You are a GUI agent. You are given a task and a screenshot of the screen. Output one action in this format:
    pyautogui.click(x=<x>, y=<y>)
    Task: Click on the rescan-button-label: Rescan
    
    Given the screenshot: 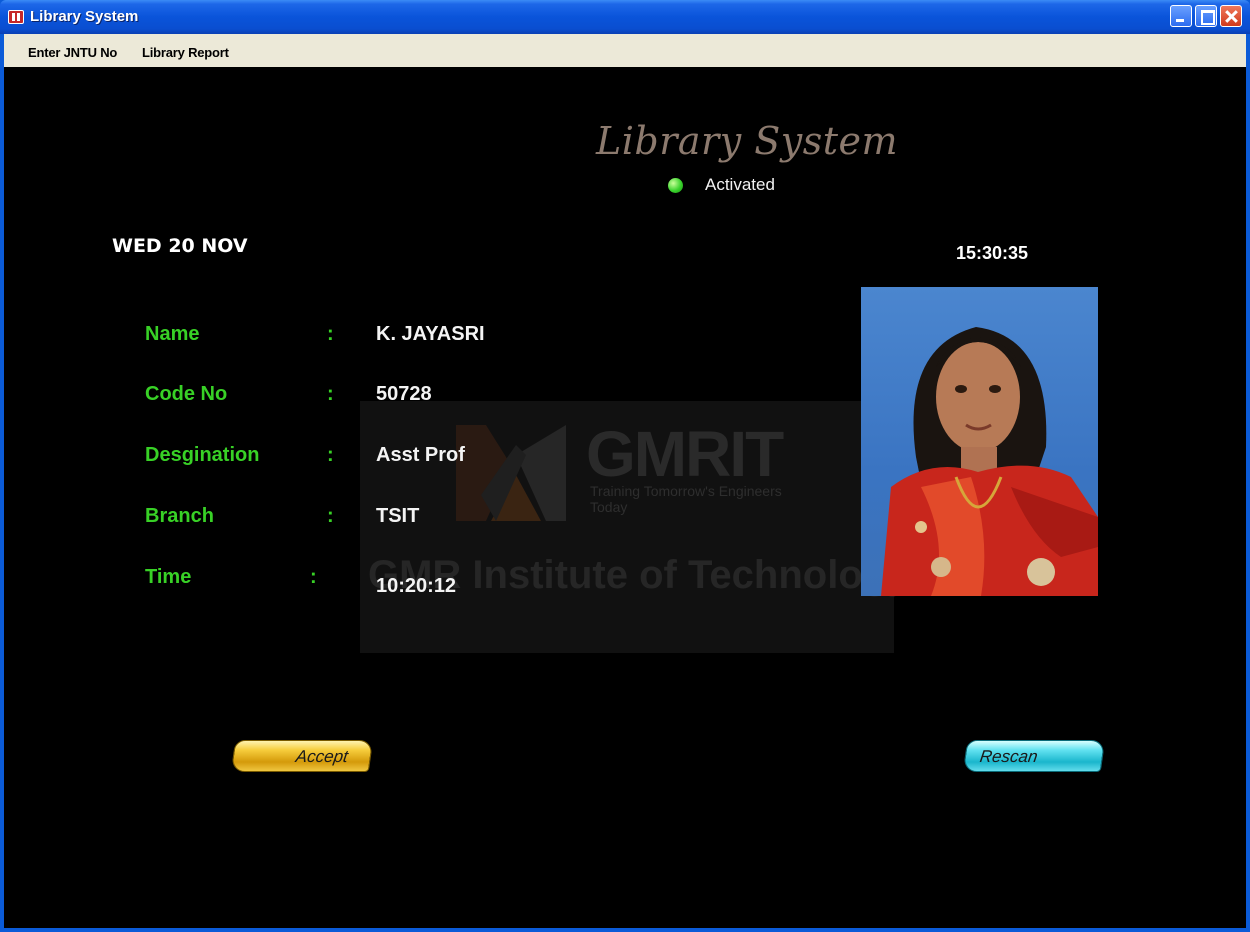 What is the action you would take?
    pyautogui.click(x=1008, y=756)
    